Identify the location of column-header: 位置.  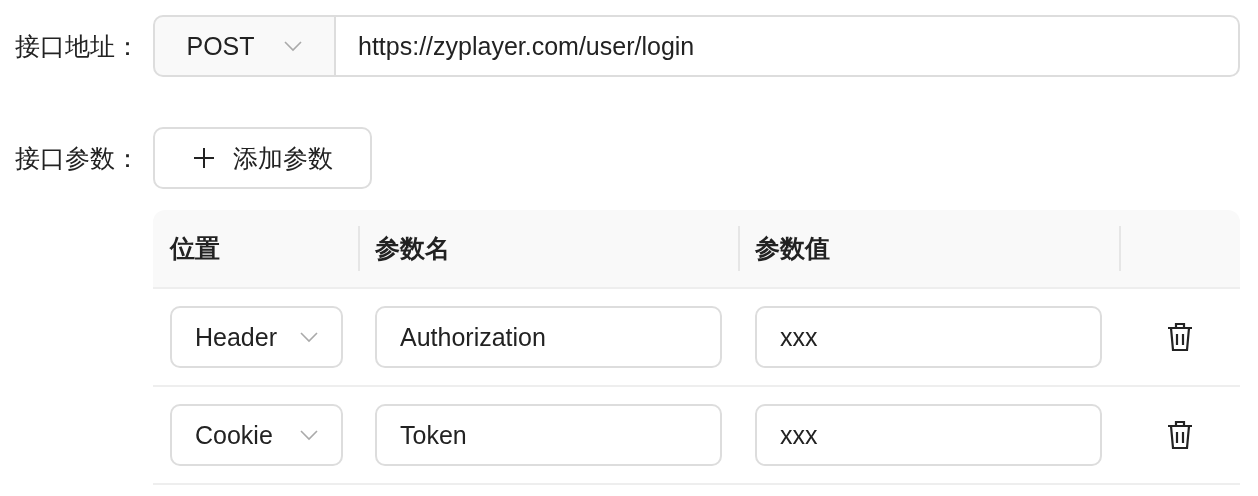
(195, 248).